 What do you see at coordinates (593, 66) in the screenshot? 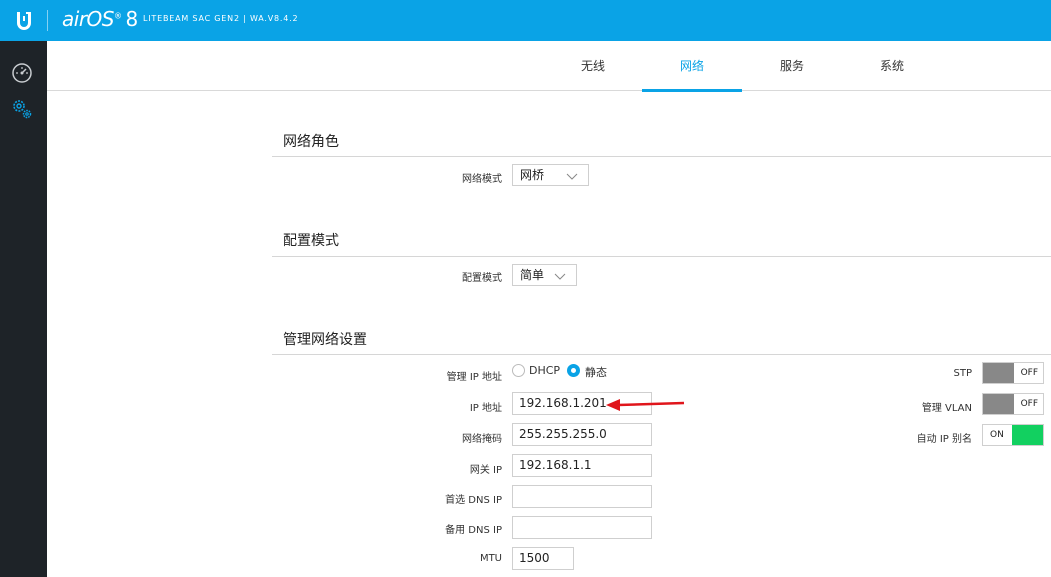
I see `tab-wireless: 无线` at bounding box center [593, 66].